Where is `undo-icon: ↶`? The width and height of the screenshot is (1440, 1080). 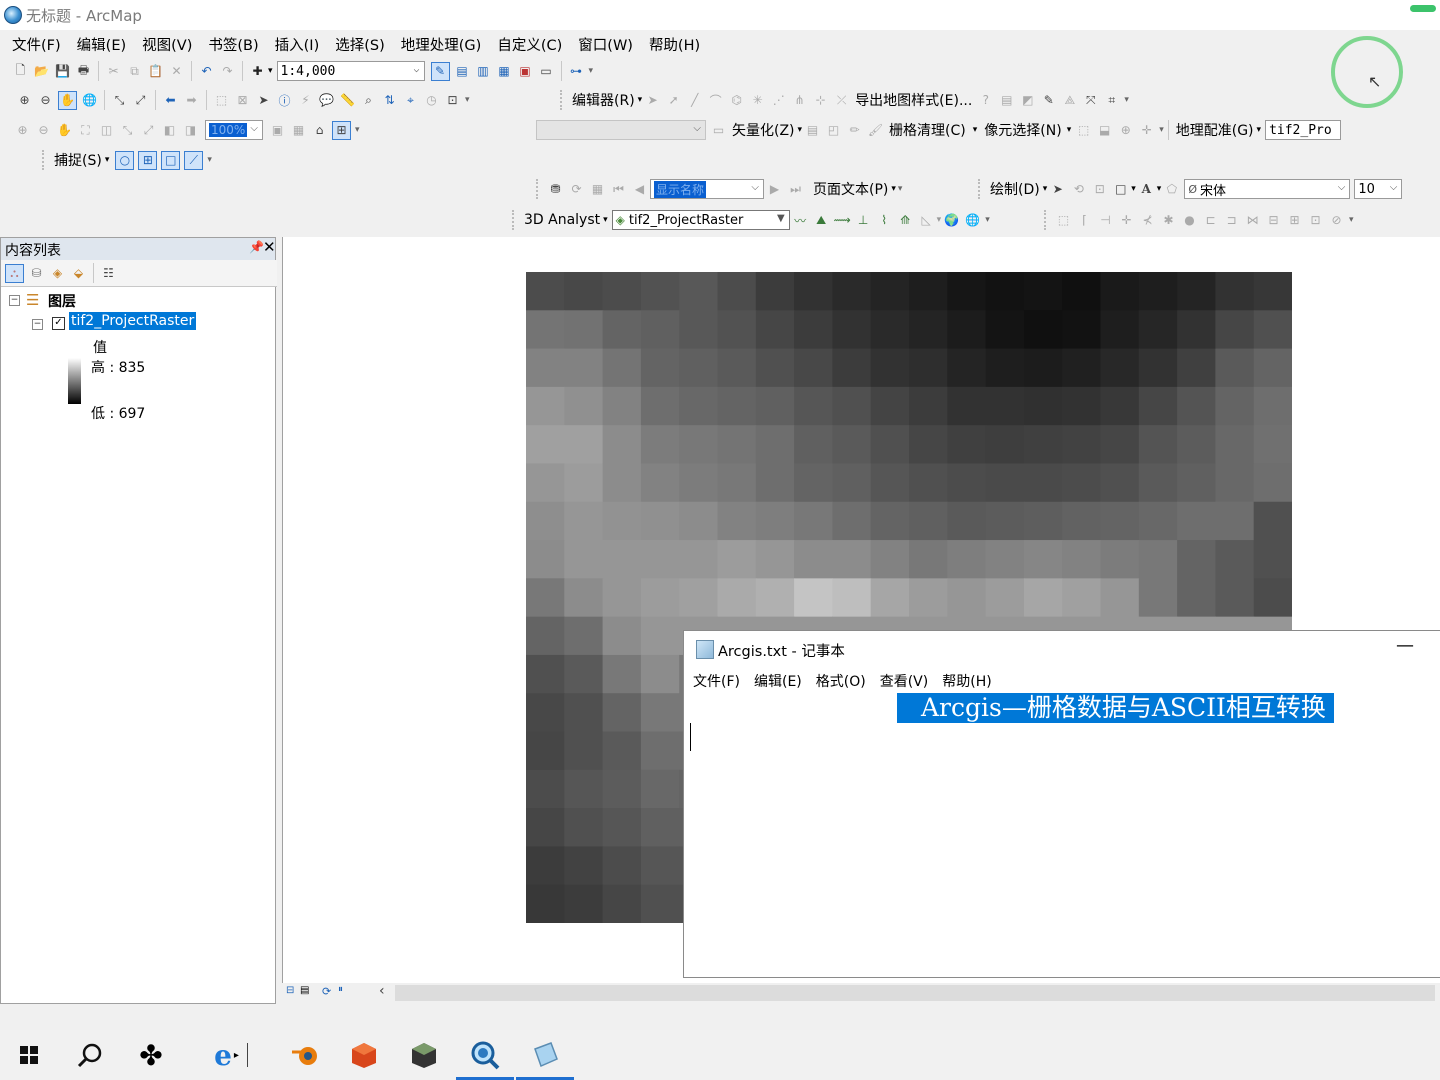
undo-icon: ↶ is located at coordinates (206, 71).